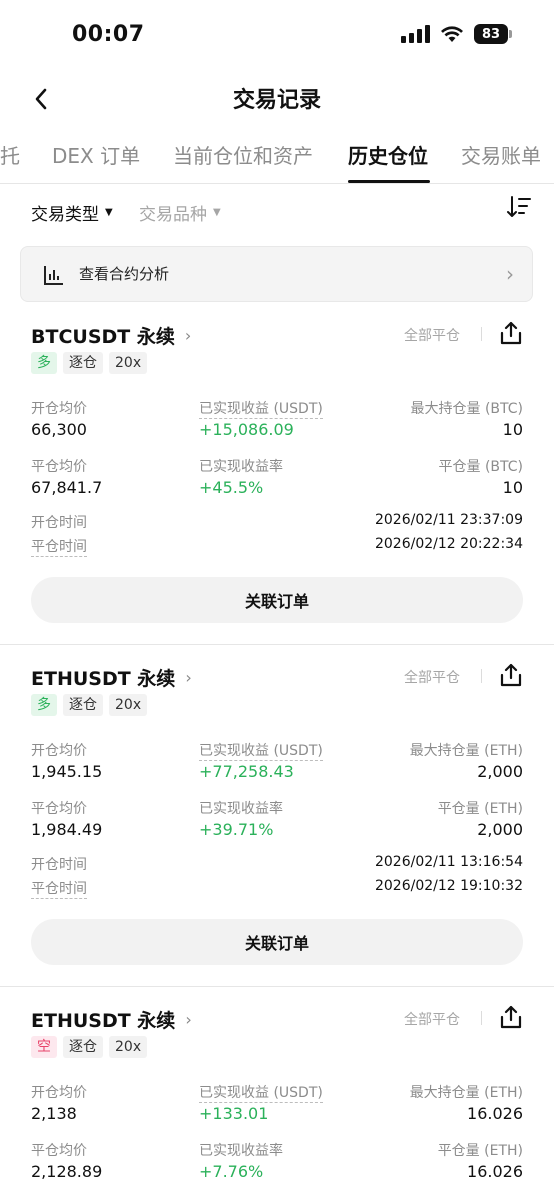  Describe the element at coordinates (512, 429) in the screenshot. I see `max-position-value: 10` at that location.